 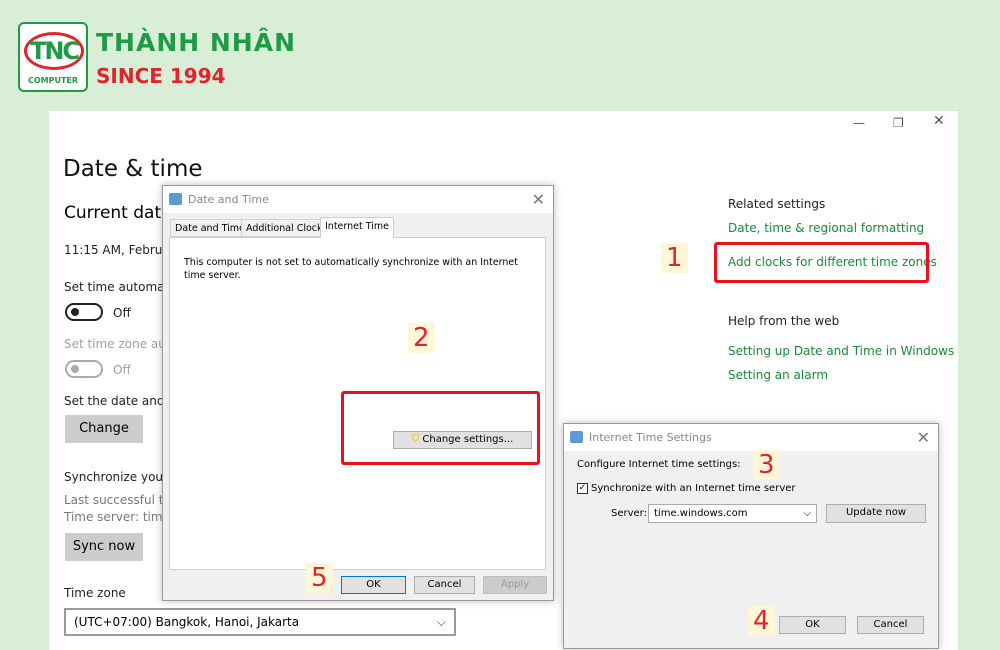 I want to click on tab-internet-time: Internet Time, so click(x=357, y=227).